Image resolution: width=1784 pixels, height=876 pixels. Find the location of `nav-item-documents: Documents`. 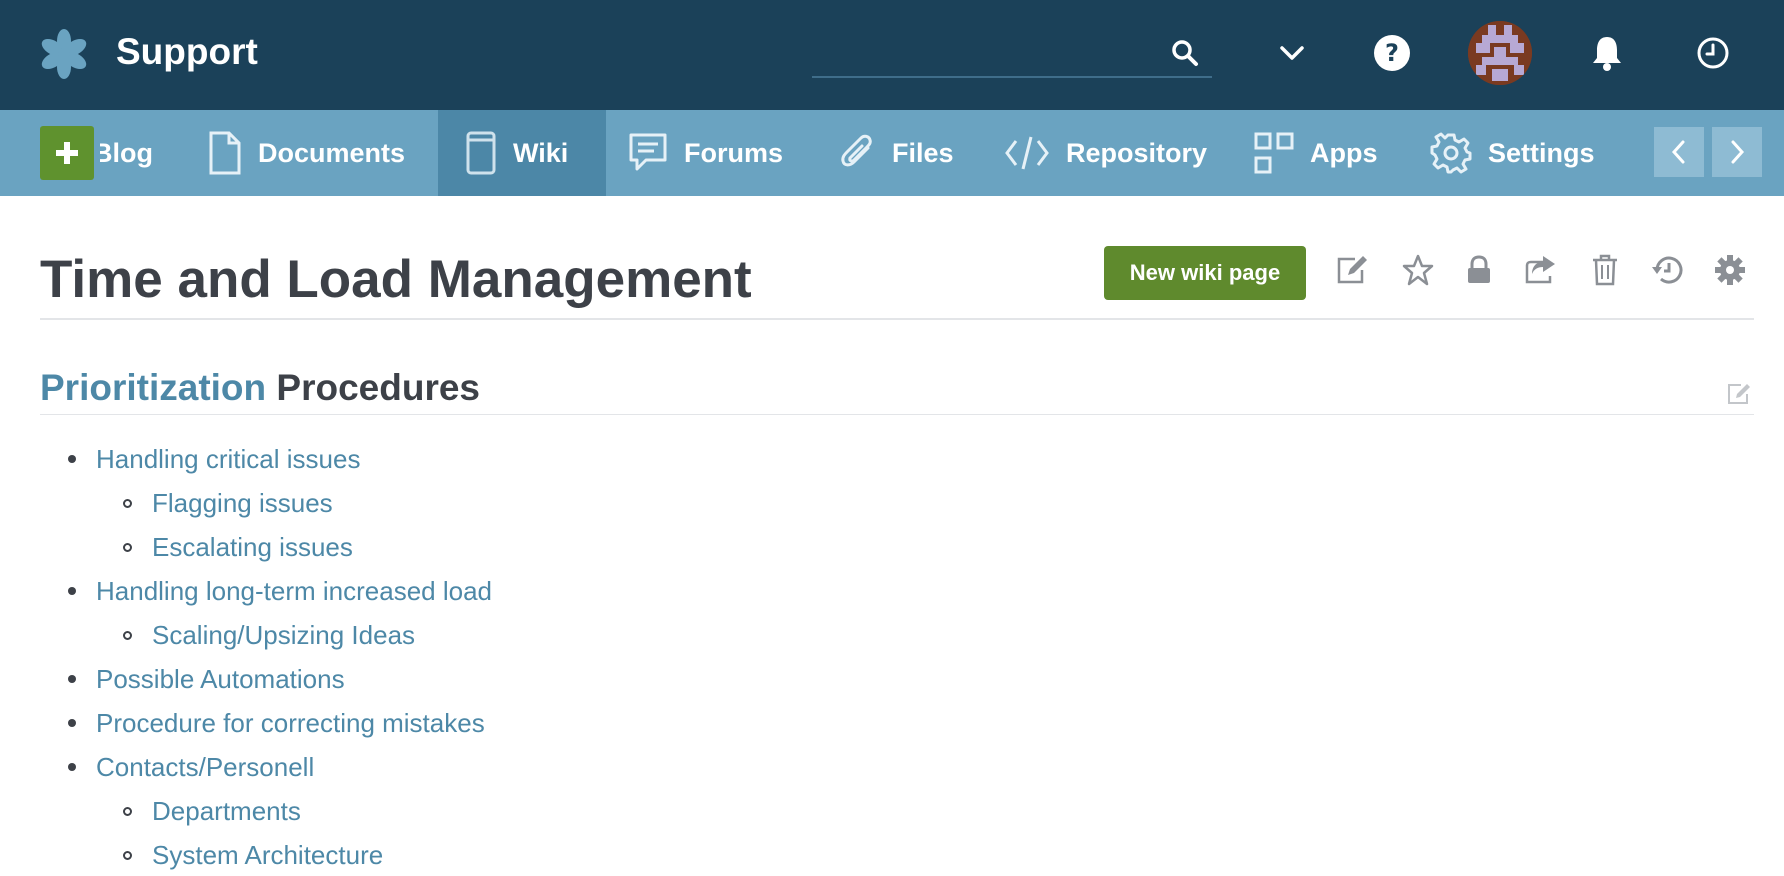

nav-item-documents: Documents is located at coordinates (306, 153).